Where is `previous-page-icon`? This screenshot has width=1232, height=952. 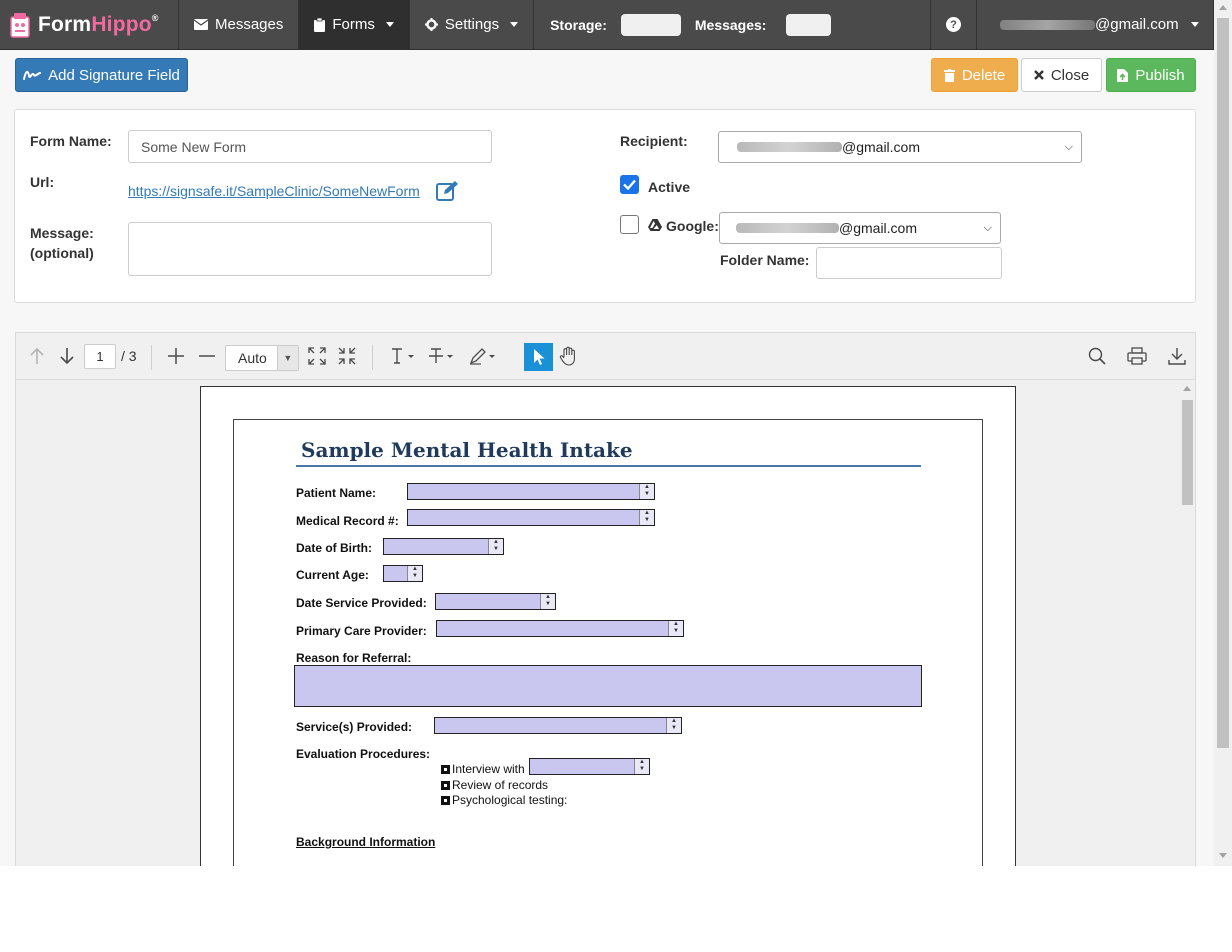 previous-page-icon is located at coordinates (37, 356).